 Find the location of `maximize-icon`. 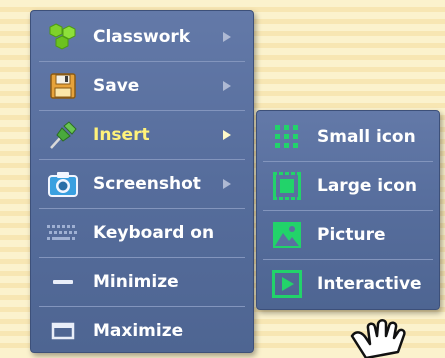

maximize-icon is located at coordinates (63, 331).